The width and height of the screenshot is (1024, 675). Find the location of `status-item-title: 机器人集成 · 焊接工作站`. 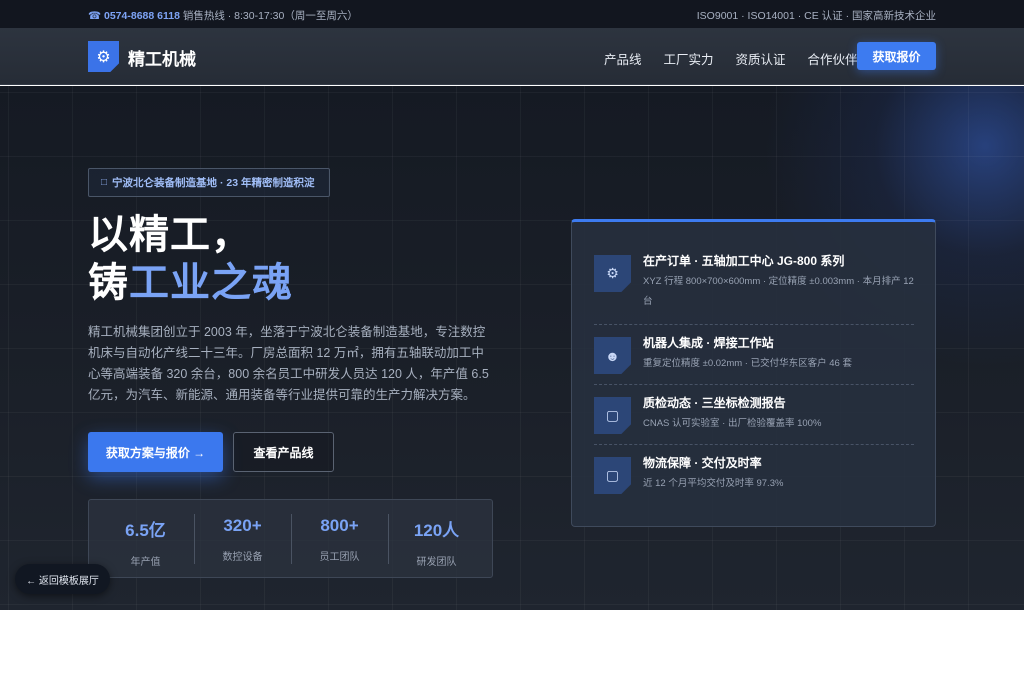

status-item-title: 机器人集成 · 焊接工作站 is located at coordinates (708, 343).